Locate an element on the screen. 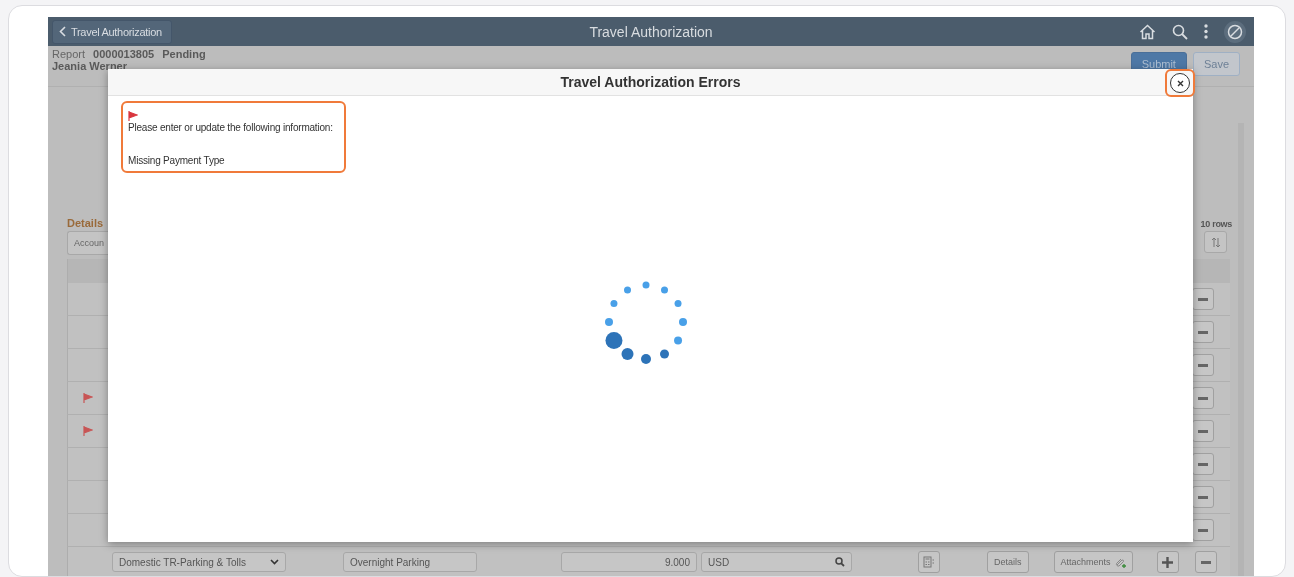  error-message: Please enter or update the following information: is located at coordinates (231, 127).